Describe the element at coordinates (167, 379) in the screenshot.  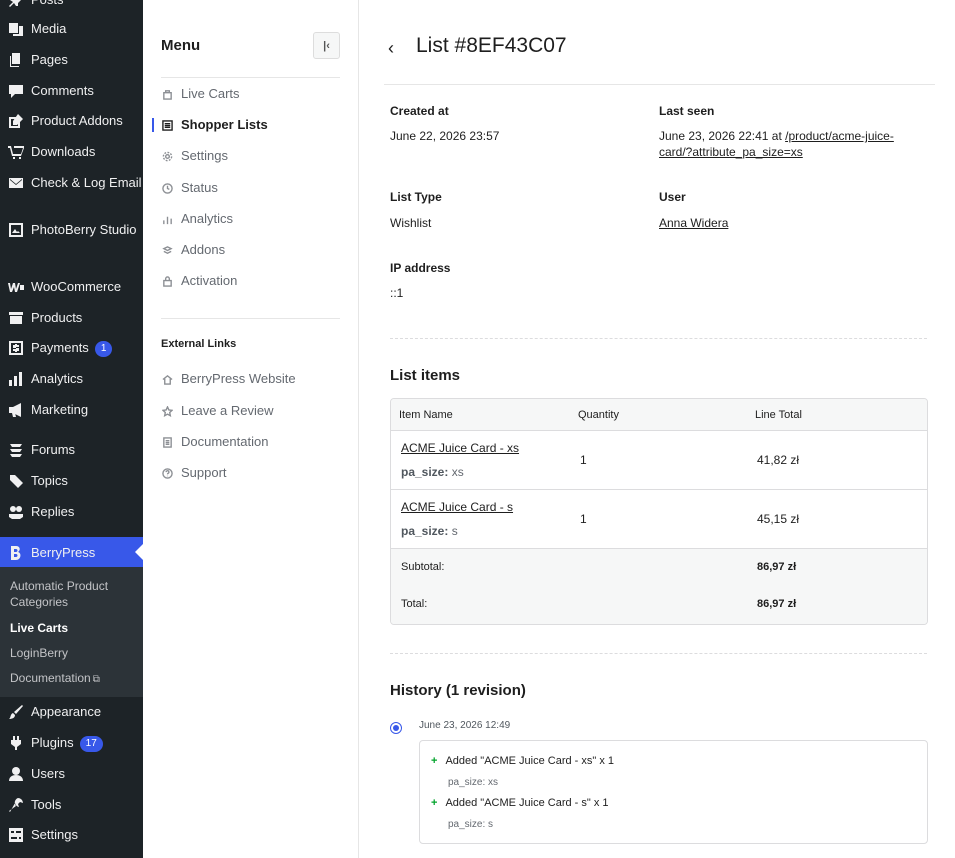
I see `home-icon` at that location.